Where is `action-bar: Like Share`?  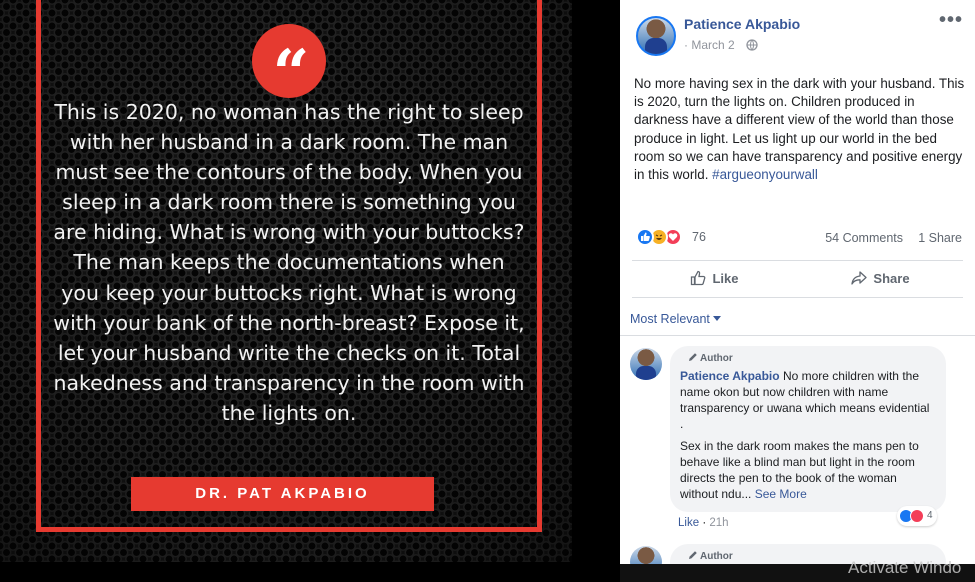
action-bar: Like Share is located at coordinates (797, 279).